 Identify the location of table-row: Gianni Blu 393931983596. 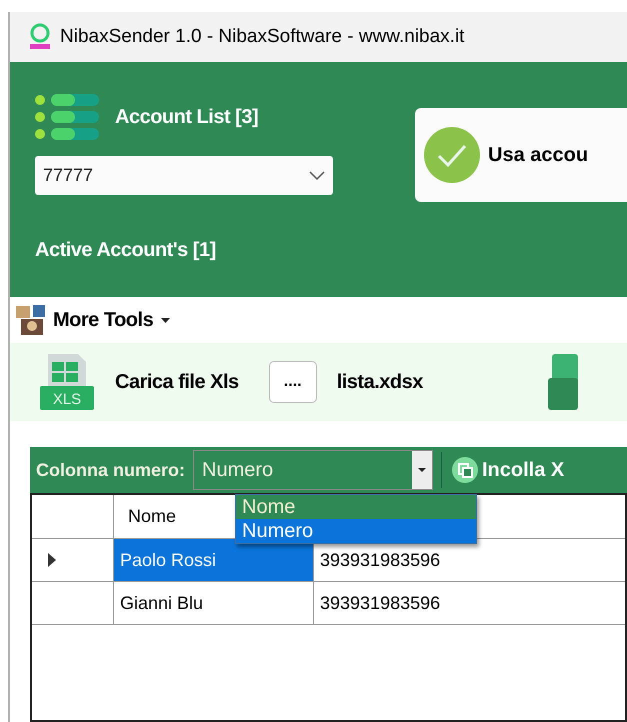
(328, 603).